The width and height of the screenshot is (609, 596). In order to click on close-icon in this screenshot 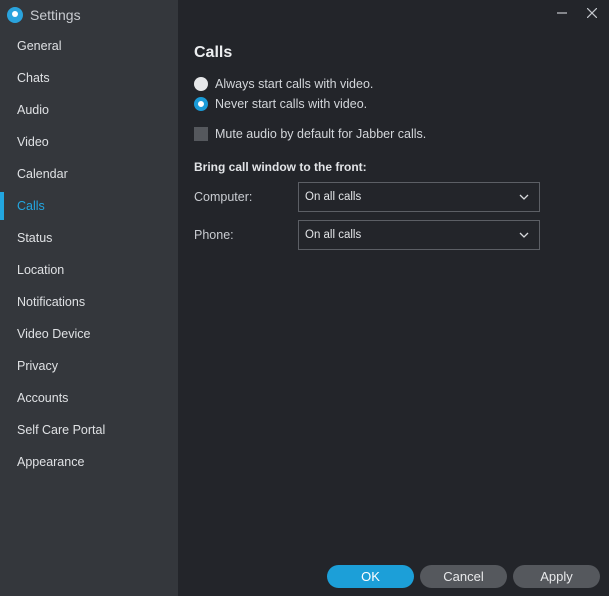, I will do `click(592, 13)`.